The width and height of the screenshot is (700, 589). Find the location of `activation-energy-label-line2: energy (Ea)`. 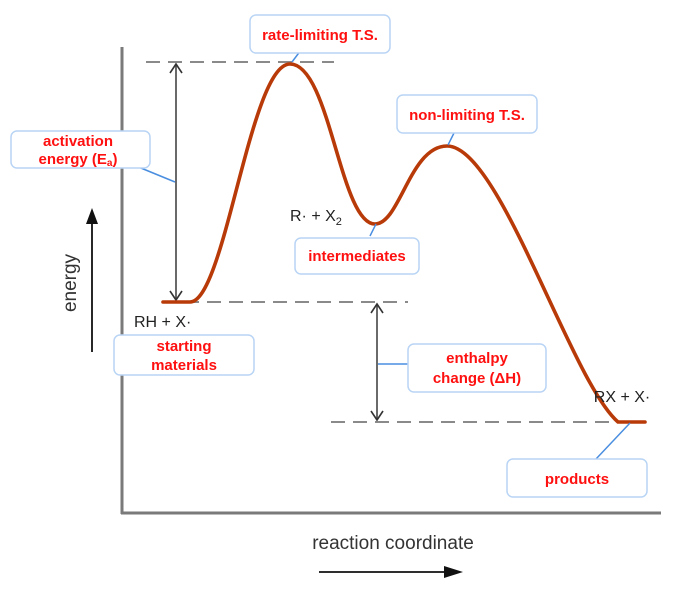

activation-energy-label-line2: energy (Ea) is located at coordinates (78, 160).